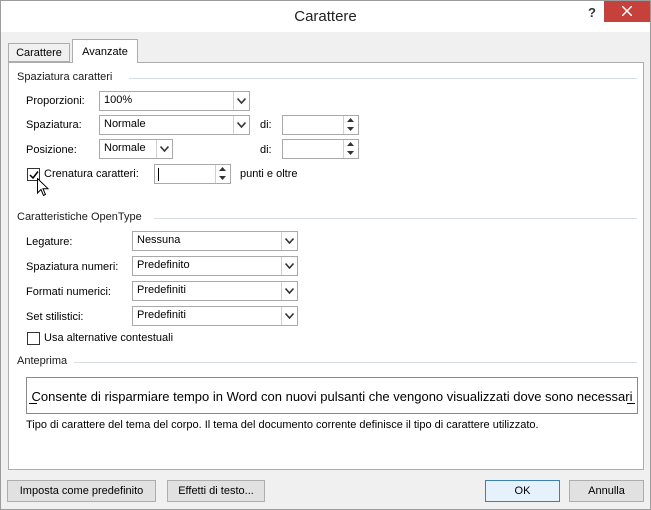 The image size is (651, 510). What do you see at coordinates (65, 77) in the screenshot?
I see `spacing-section-title: Spaziatura caratteri` at bounding box center [65, 77].